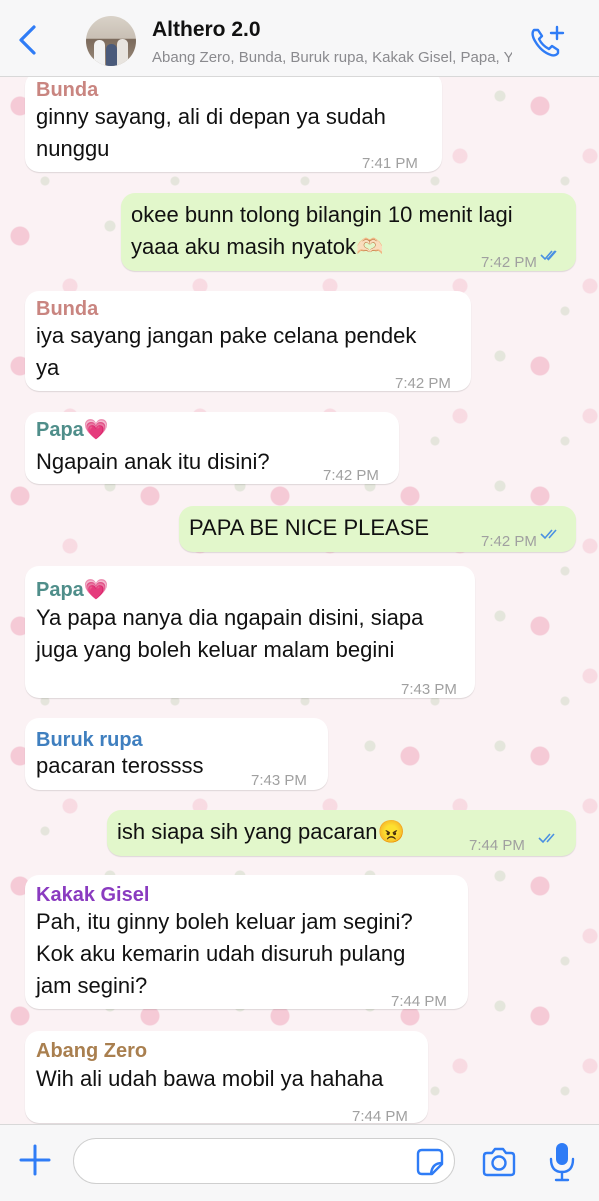 The image size is (599, 1201). I want to click on message-bubble-incoming: Buruk rupa pacaran terossss 7:43 PM, so click(176, 754).